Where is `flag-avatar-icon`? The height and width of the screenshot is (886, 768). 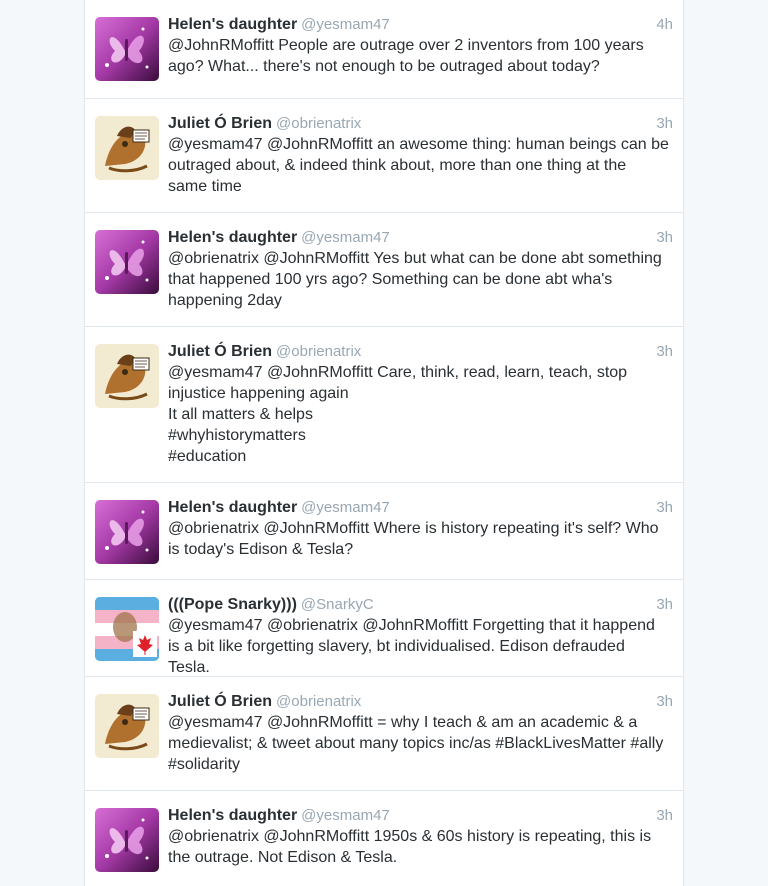
flag-avatar-icon is located at coordinates (127, 629).